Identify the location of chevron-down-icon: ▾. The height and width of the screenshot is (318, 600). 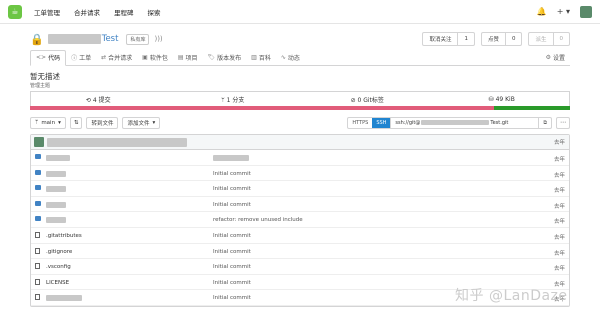
(59, 122).